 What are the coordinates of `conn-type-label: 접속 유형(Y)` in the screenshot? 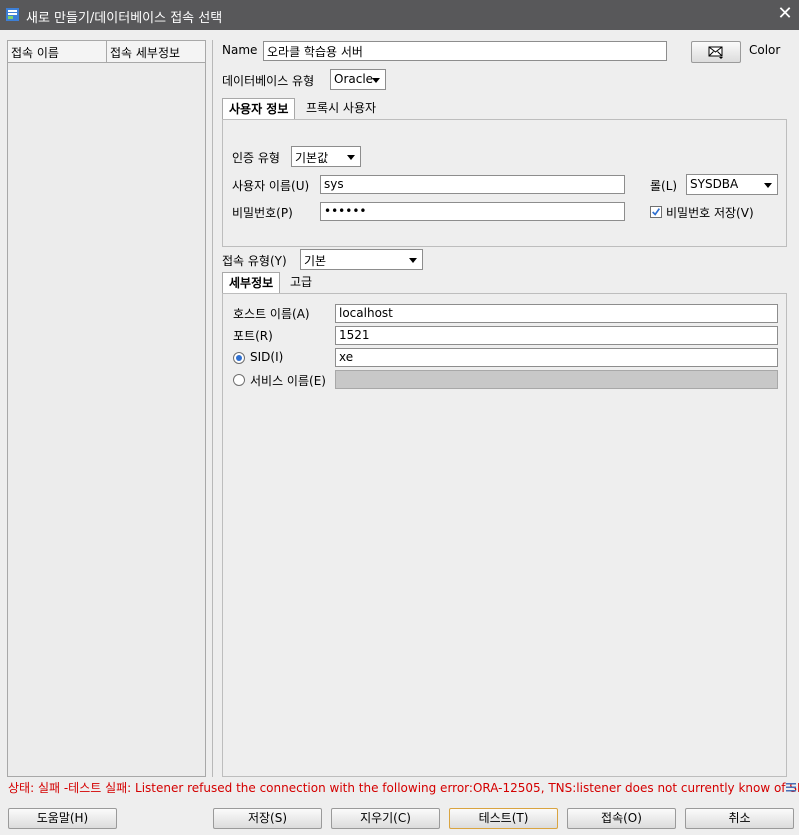 It's located at (254, 261).